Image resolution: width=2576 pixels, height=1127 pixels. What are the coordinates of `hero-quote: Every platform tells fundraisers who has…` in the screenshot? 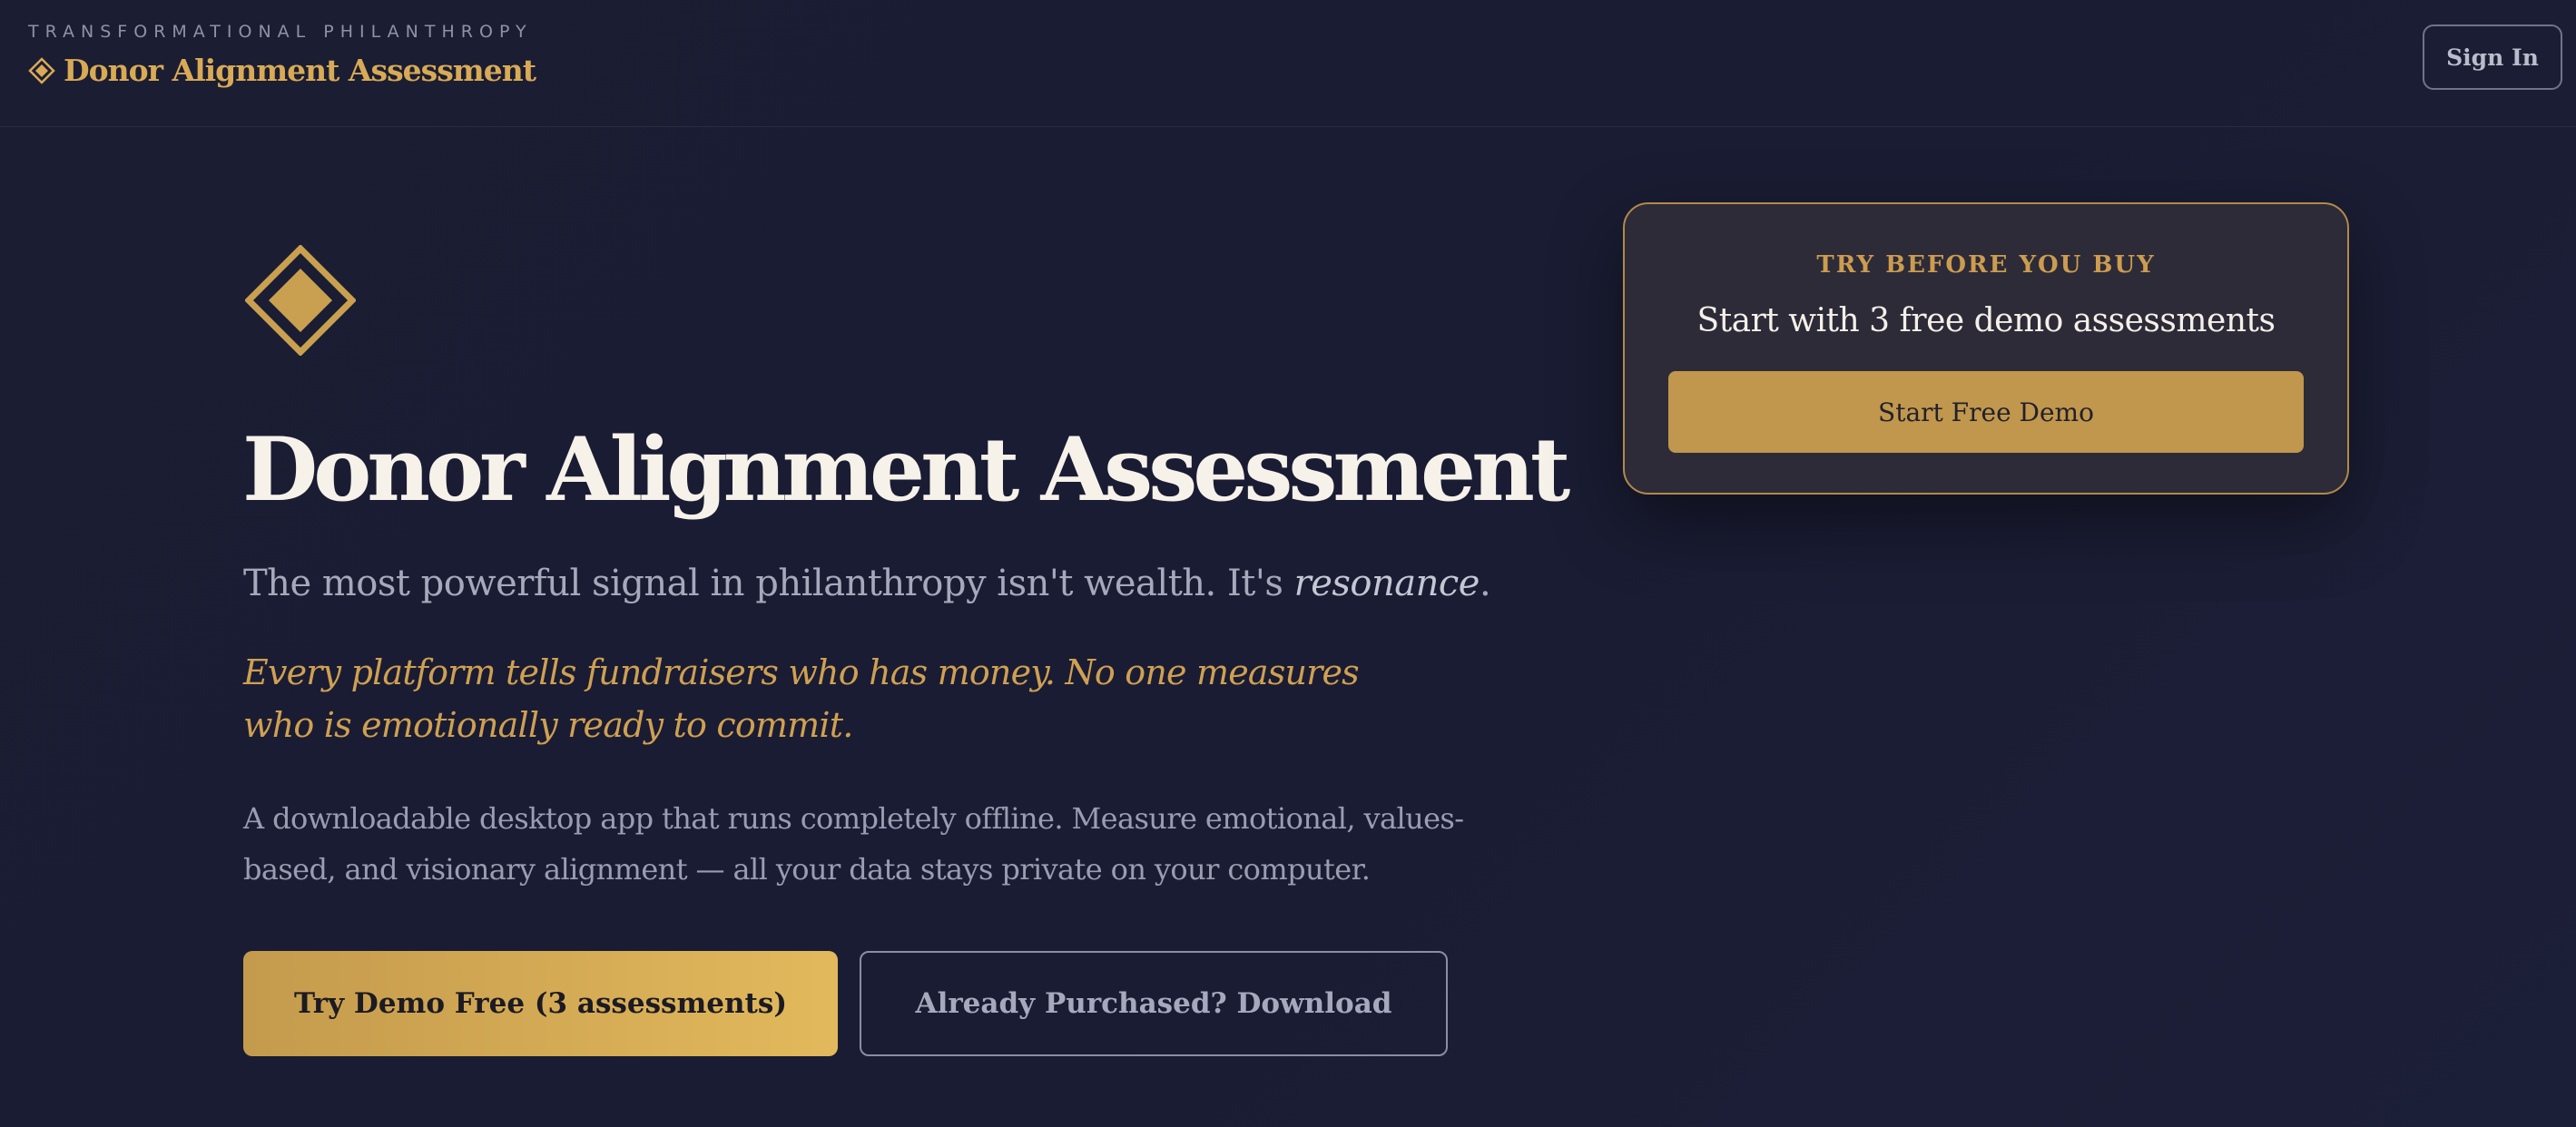 It's located at (801, 698).